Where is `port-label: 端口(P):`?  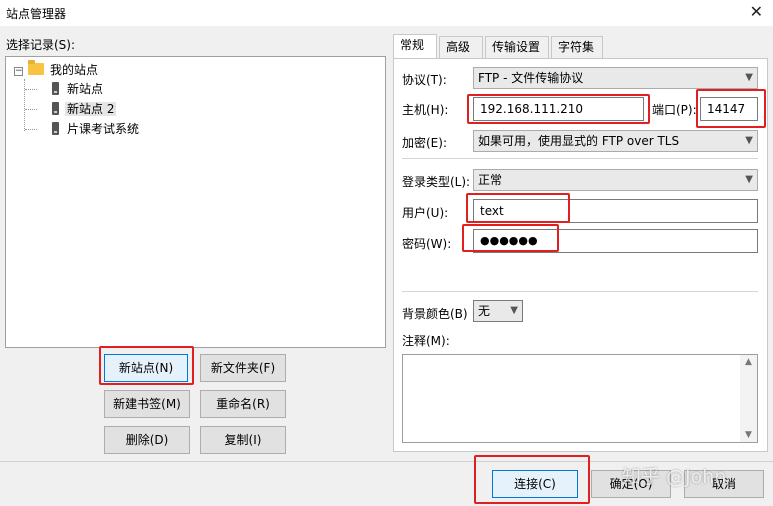 port-label: 端口(P): is located at coordinates (674, 110).